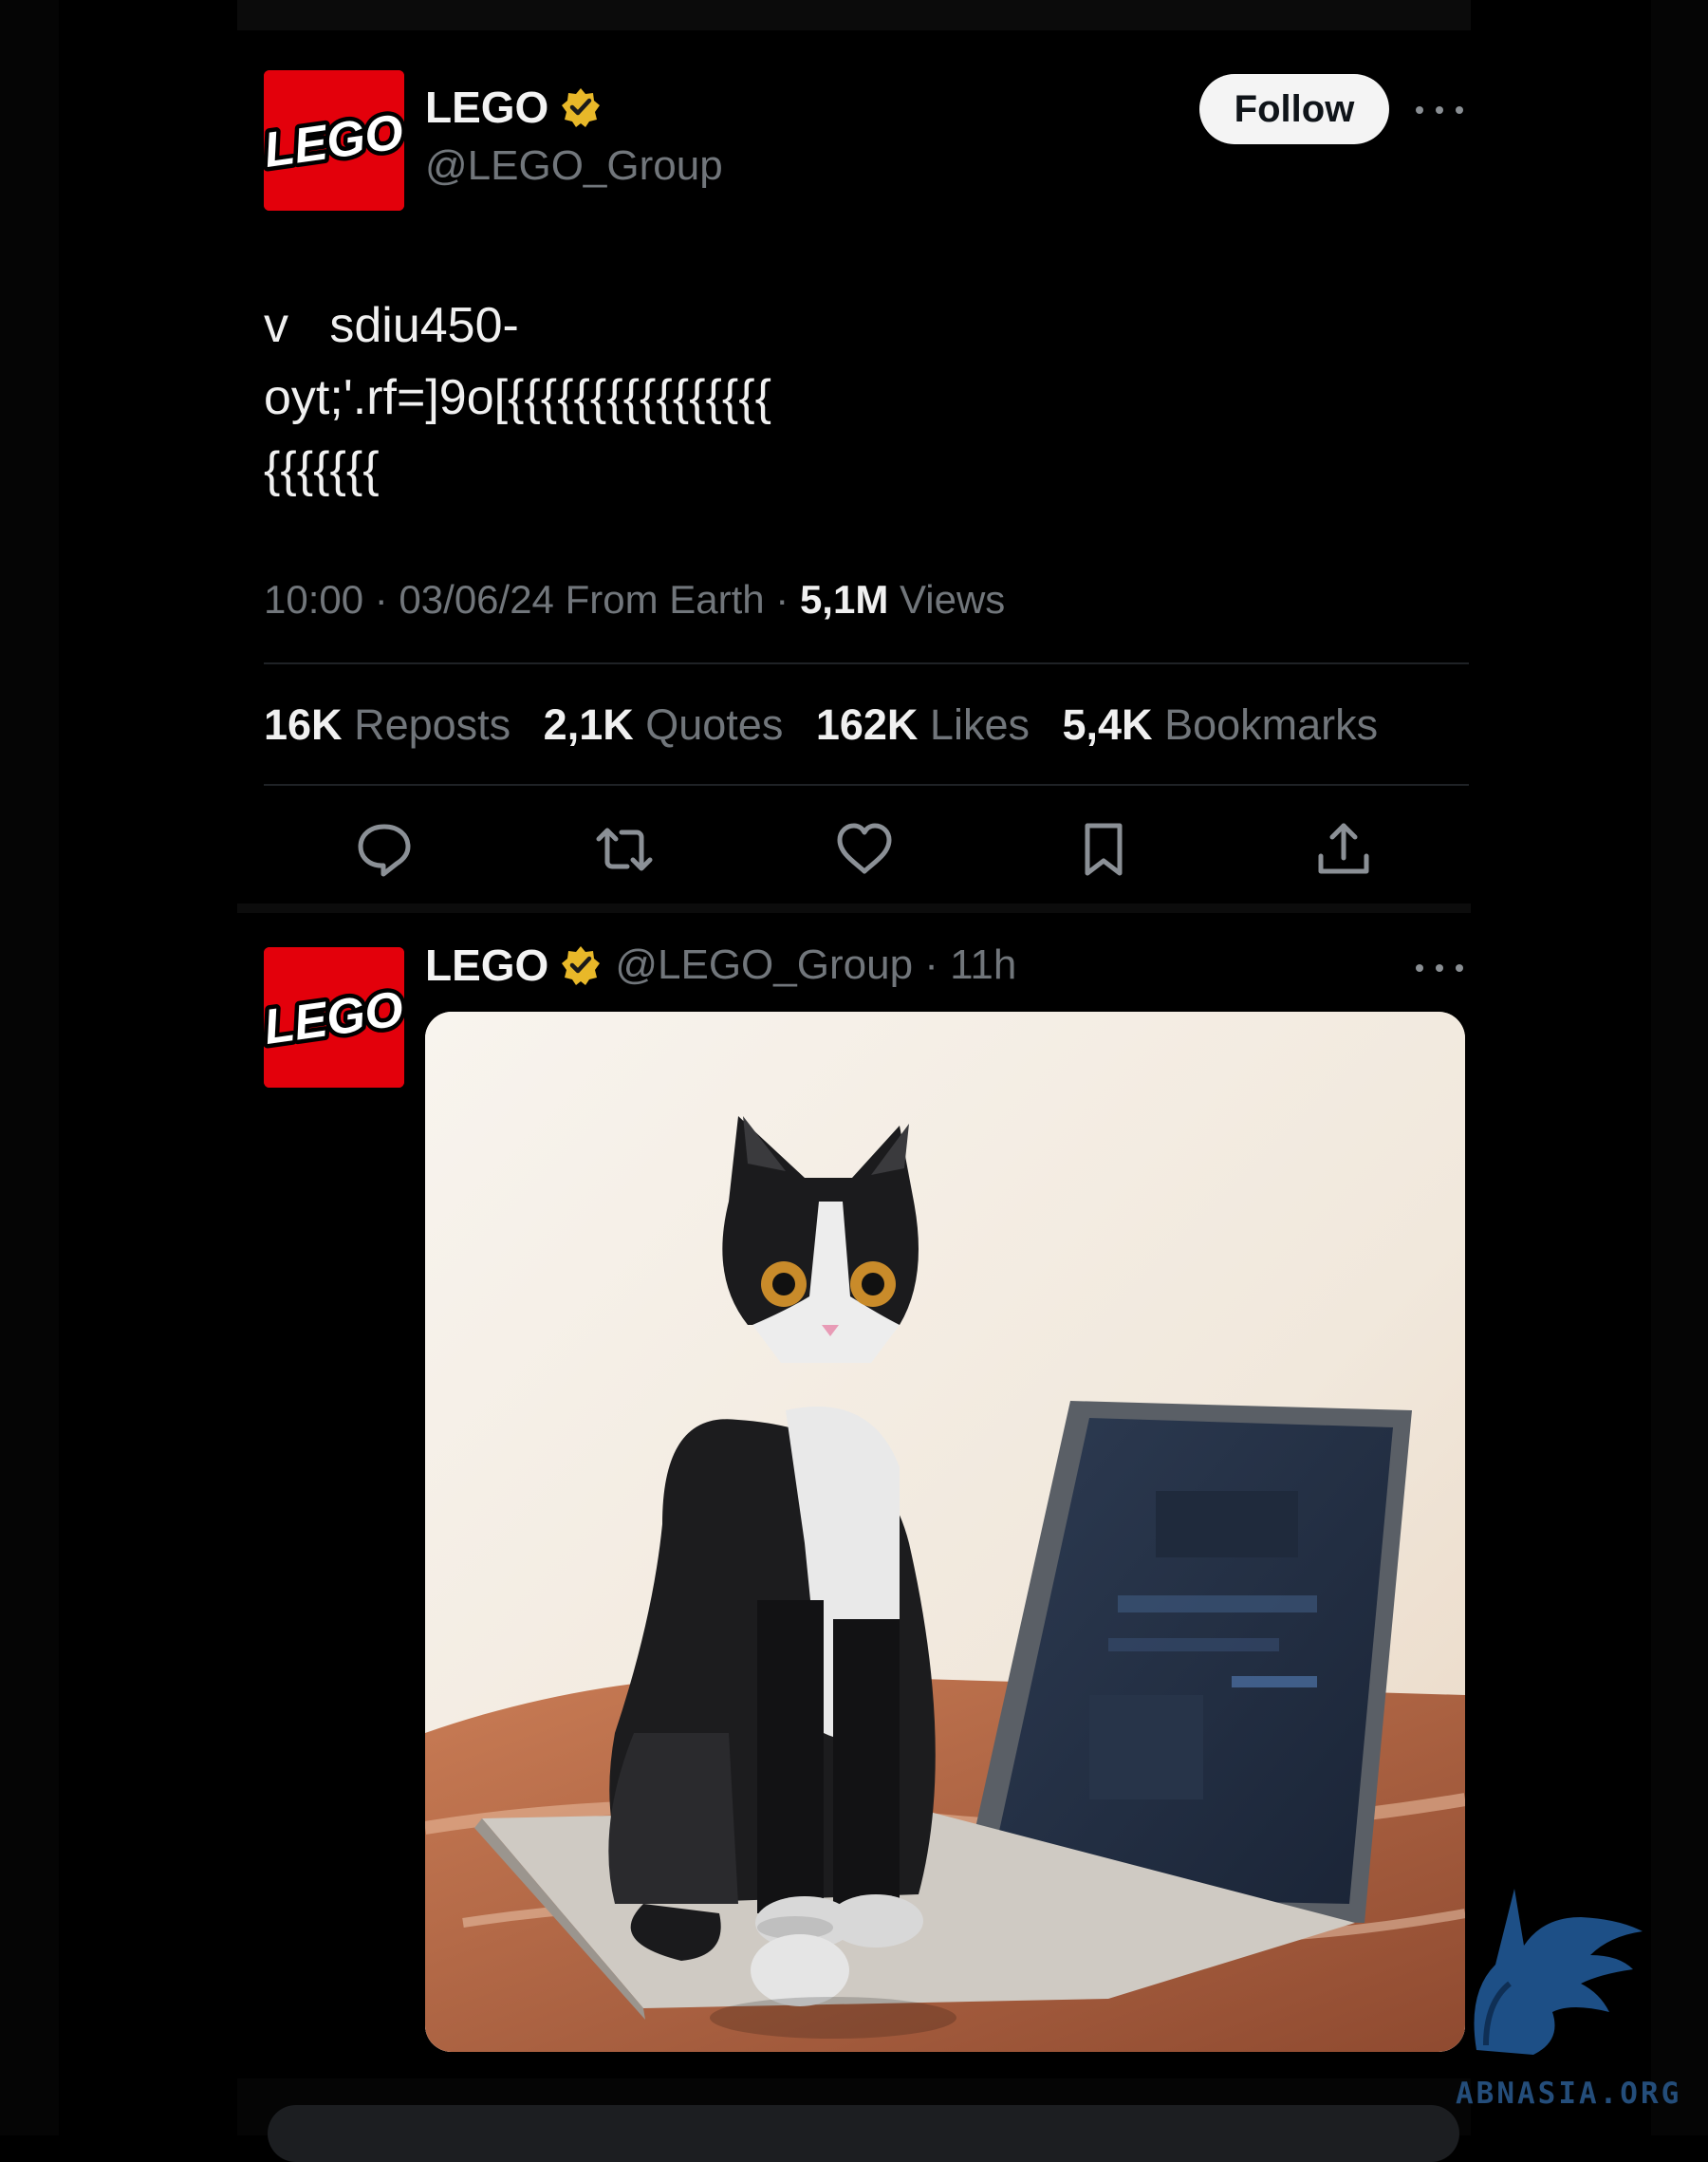 This screenshot has height=2162, width=1708. What do you see at coordinates (385, 849) in the screenshot?
I see `reply-icon` at bounding box center [385, 849].